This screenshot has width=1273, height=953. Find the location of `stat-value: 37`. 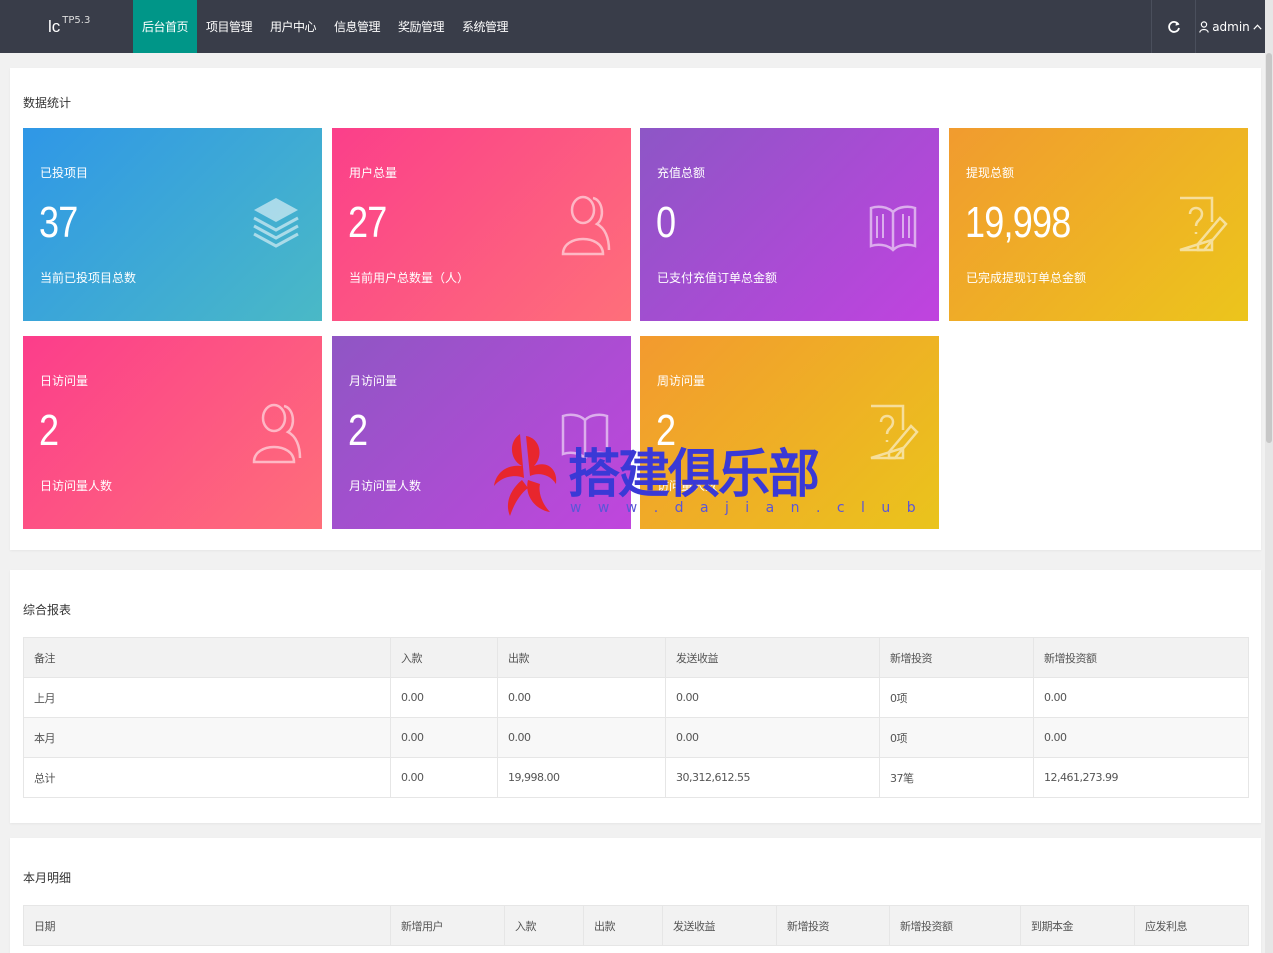

stat-value: 37 is located at coordinates (58, 222).